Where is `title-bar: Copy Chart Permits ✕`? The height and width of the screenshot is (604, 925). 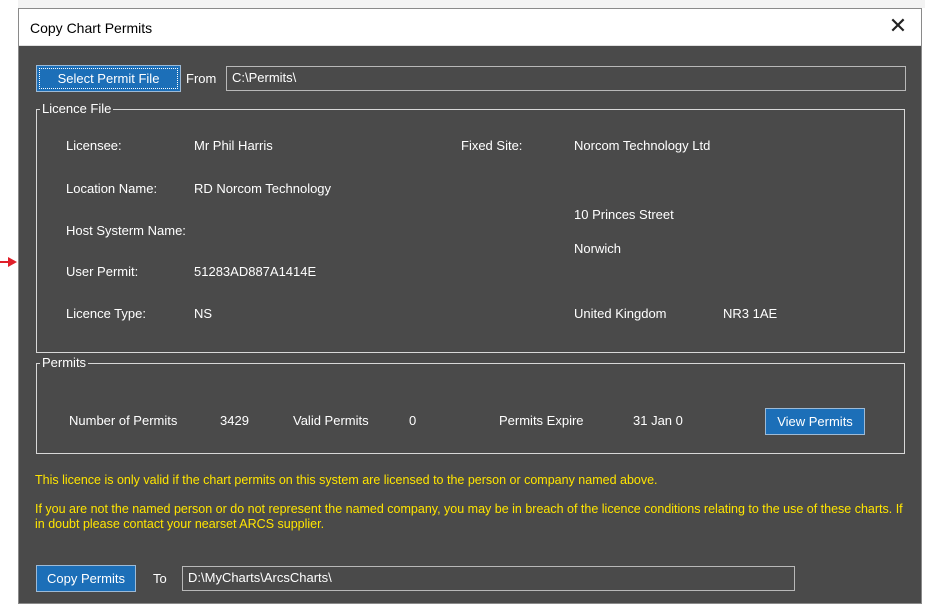
title-bar: Copy Chart Permits ✕ is located at coordinates (470, 27).